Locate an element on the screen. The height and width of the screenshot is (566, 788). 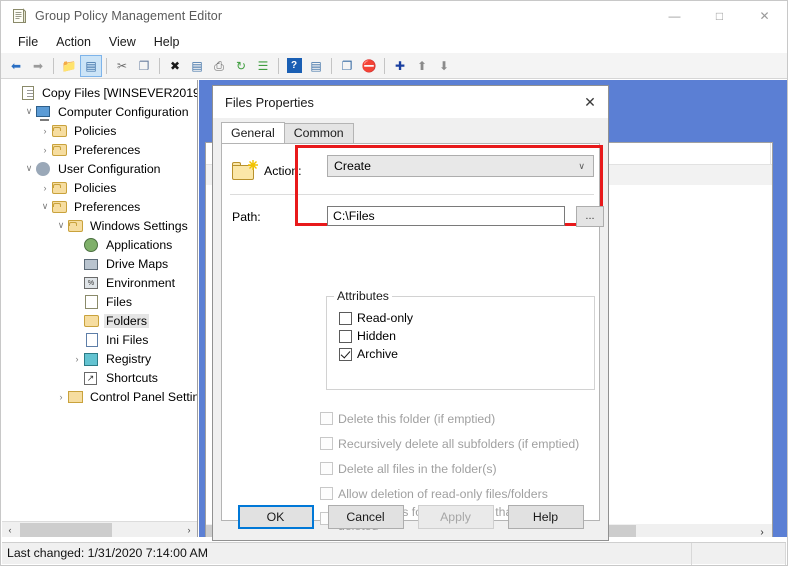
tree-scroll-thumb is located at coordinates (66, 529).